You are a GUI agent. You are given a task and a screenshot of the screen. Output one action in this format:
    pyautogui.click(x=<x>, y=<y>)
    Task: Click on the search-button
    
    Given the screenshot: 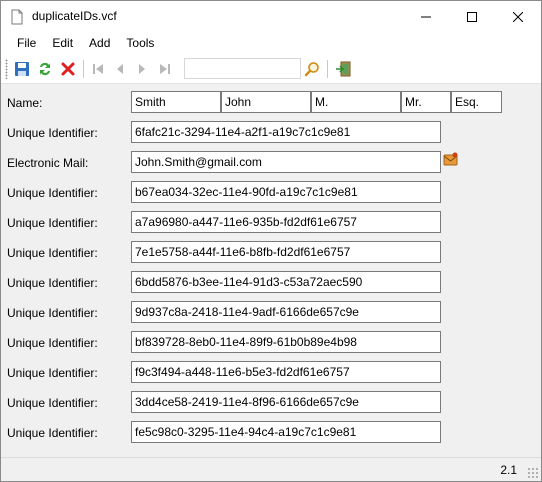 What is the action you would take?
    pyautogui.click(x=312, y=69)
    